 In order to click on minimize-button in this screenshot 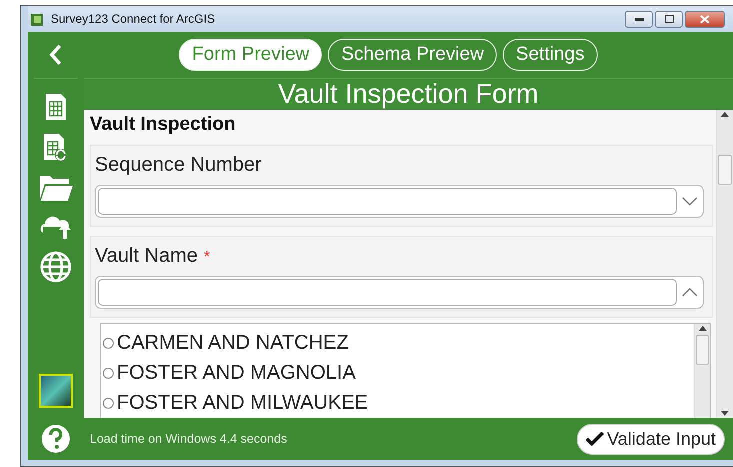, I will do `click(639, 19)`.